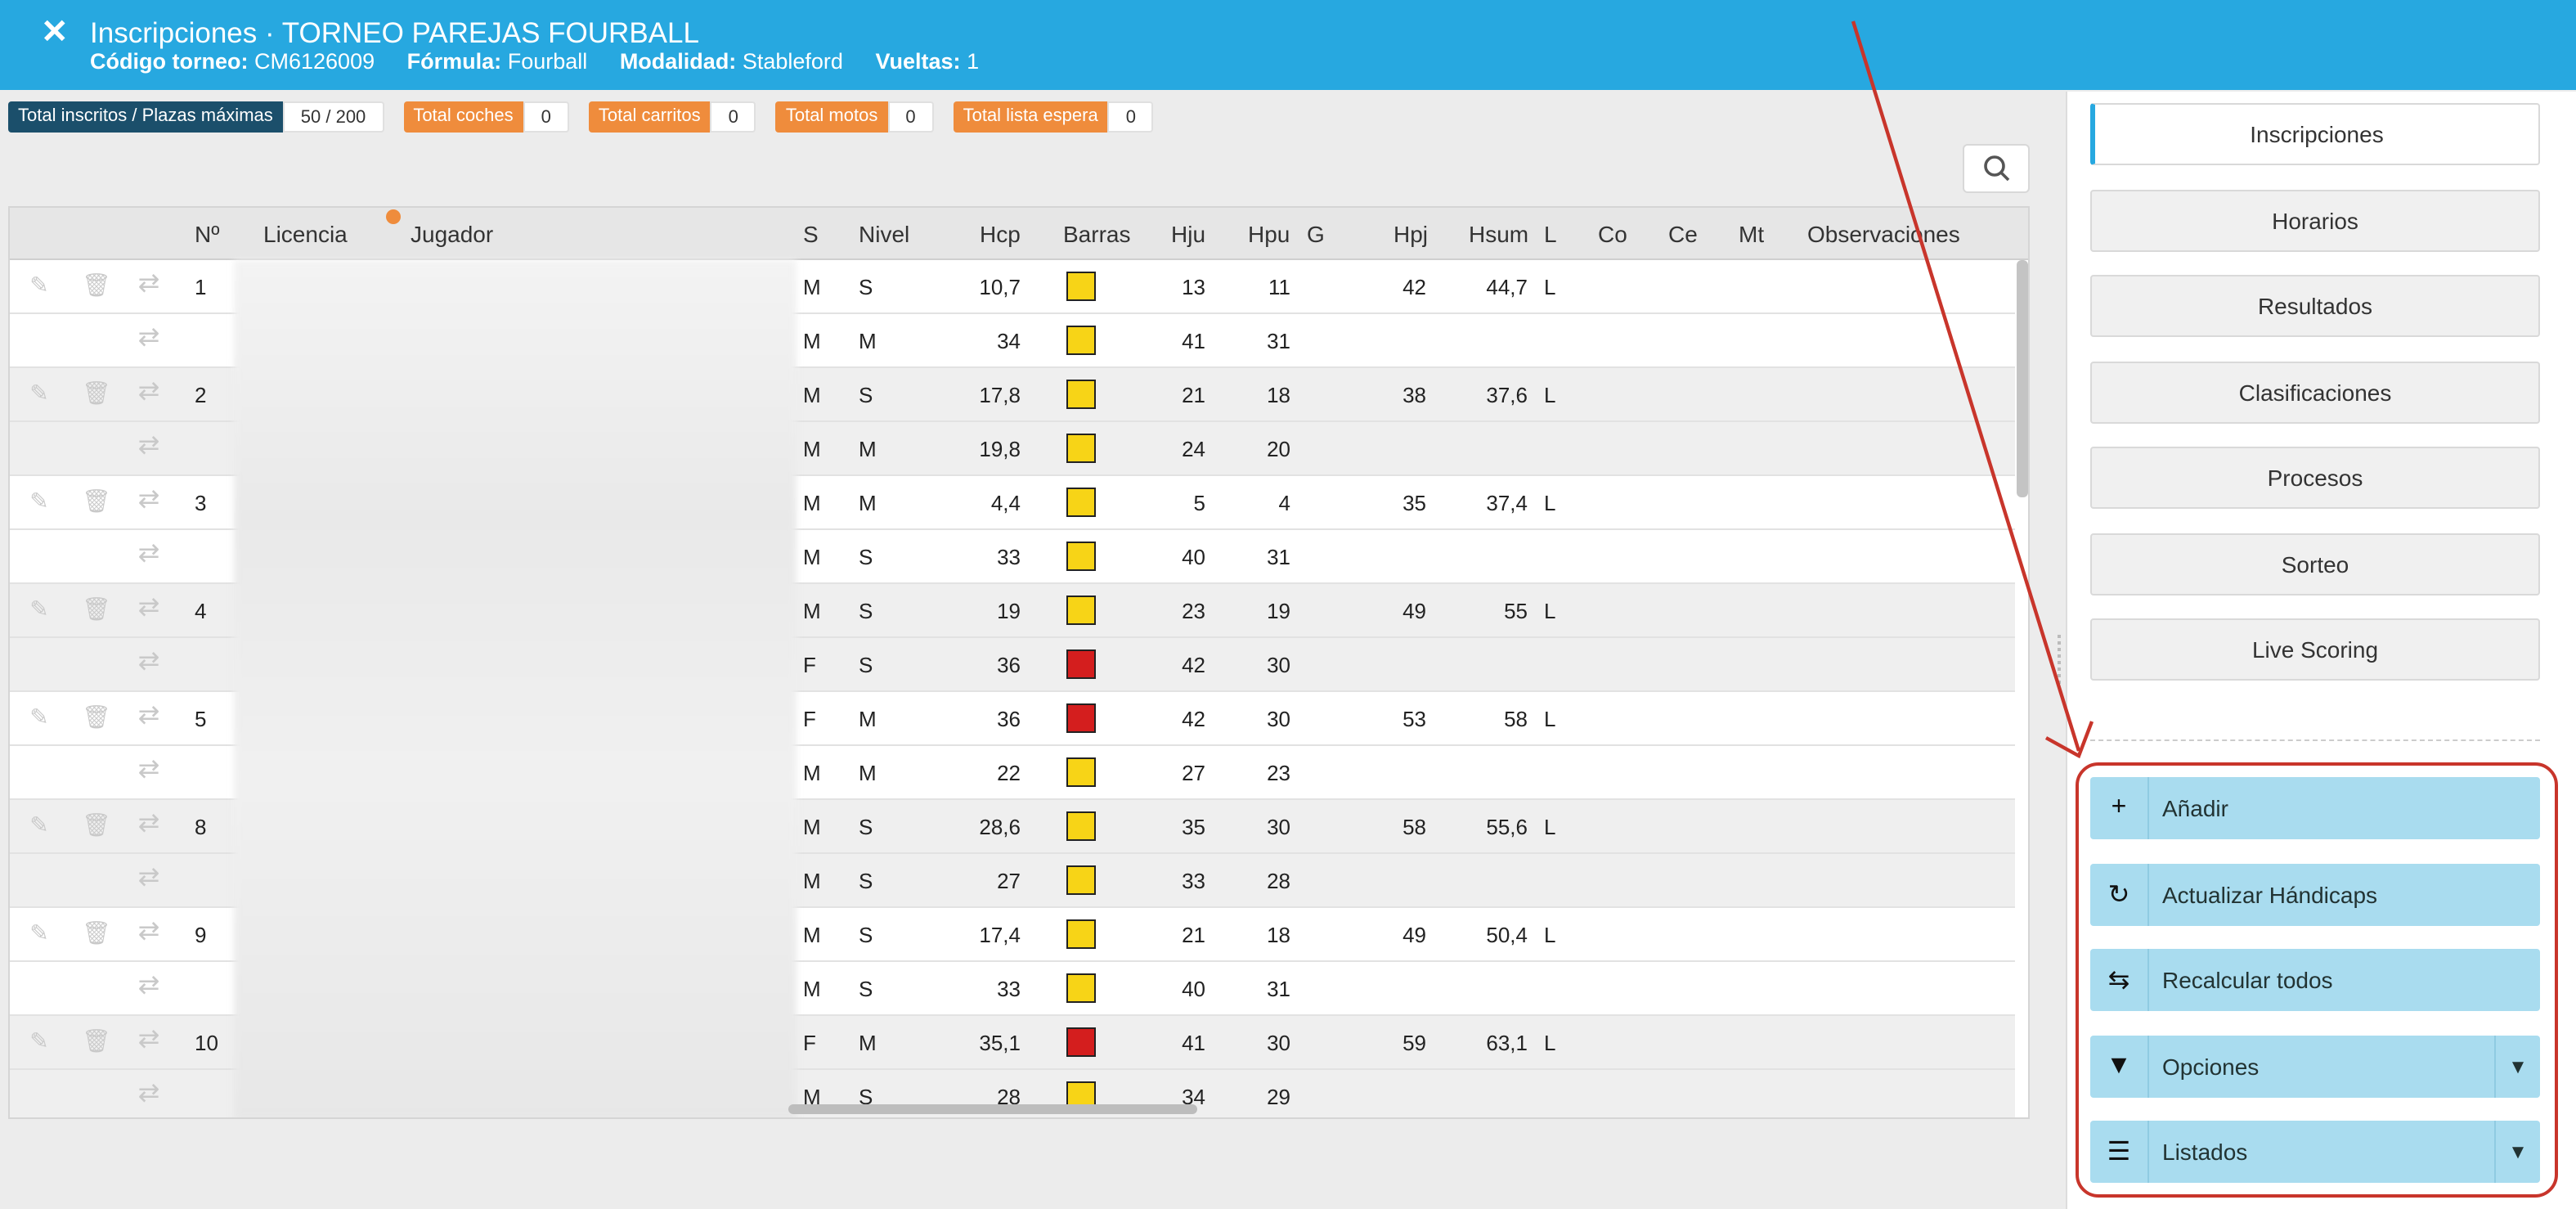 The height and width of the screenshot is (1209, 2576). I want to click on nav-button-inscripciones: Inscripciones, so click(2315, 134).